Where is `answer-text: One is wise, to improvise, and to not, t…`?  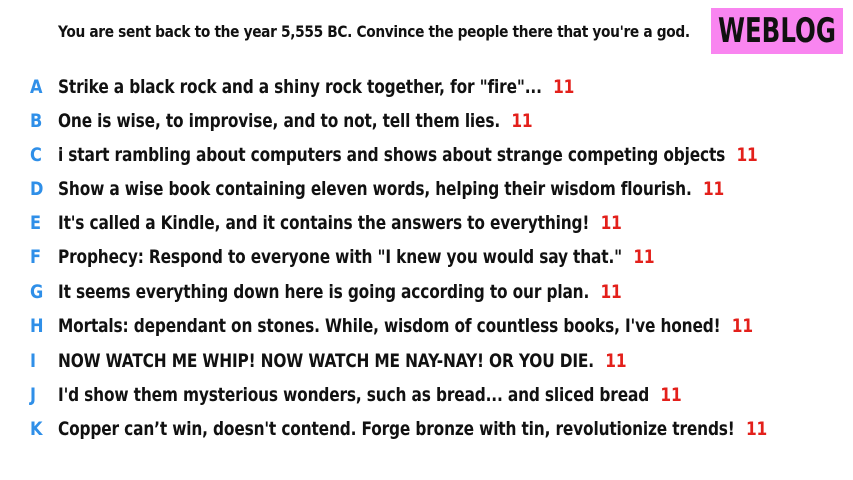
answer-text: One is wise, to improvise, and to not, t… is located at coordinates (279, 121).